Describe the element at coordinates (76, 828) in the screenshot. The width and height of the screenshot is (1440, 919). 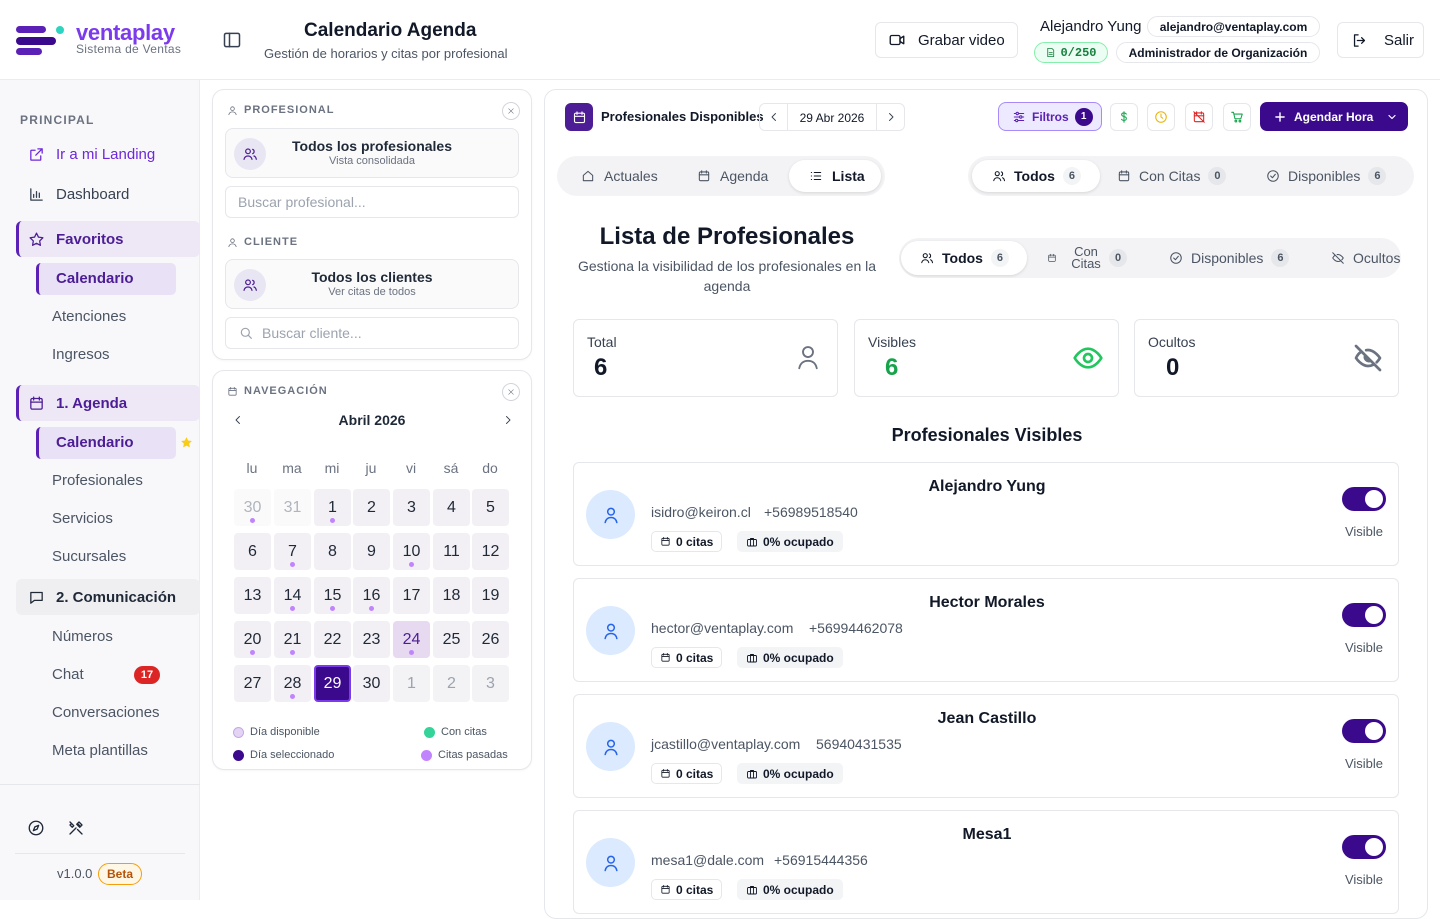
I see `tools-icon` at that location.